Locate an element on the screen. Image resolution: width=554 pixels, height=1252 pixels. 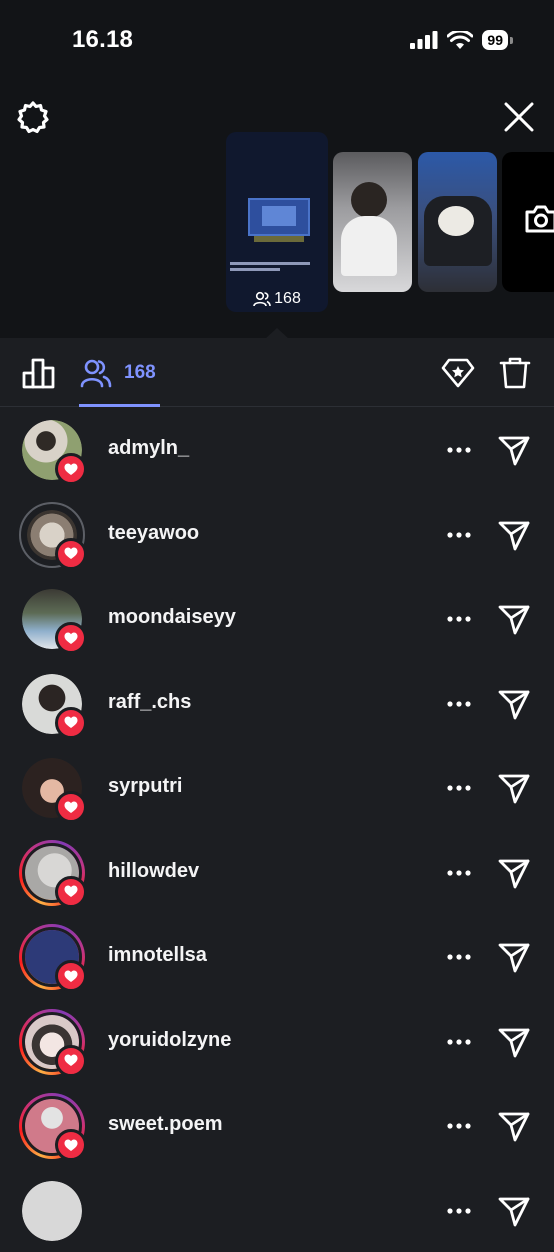
viewer-row: moondaiseyy is located at coordinates (277, 618).